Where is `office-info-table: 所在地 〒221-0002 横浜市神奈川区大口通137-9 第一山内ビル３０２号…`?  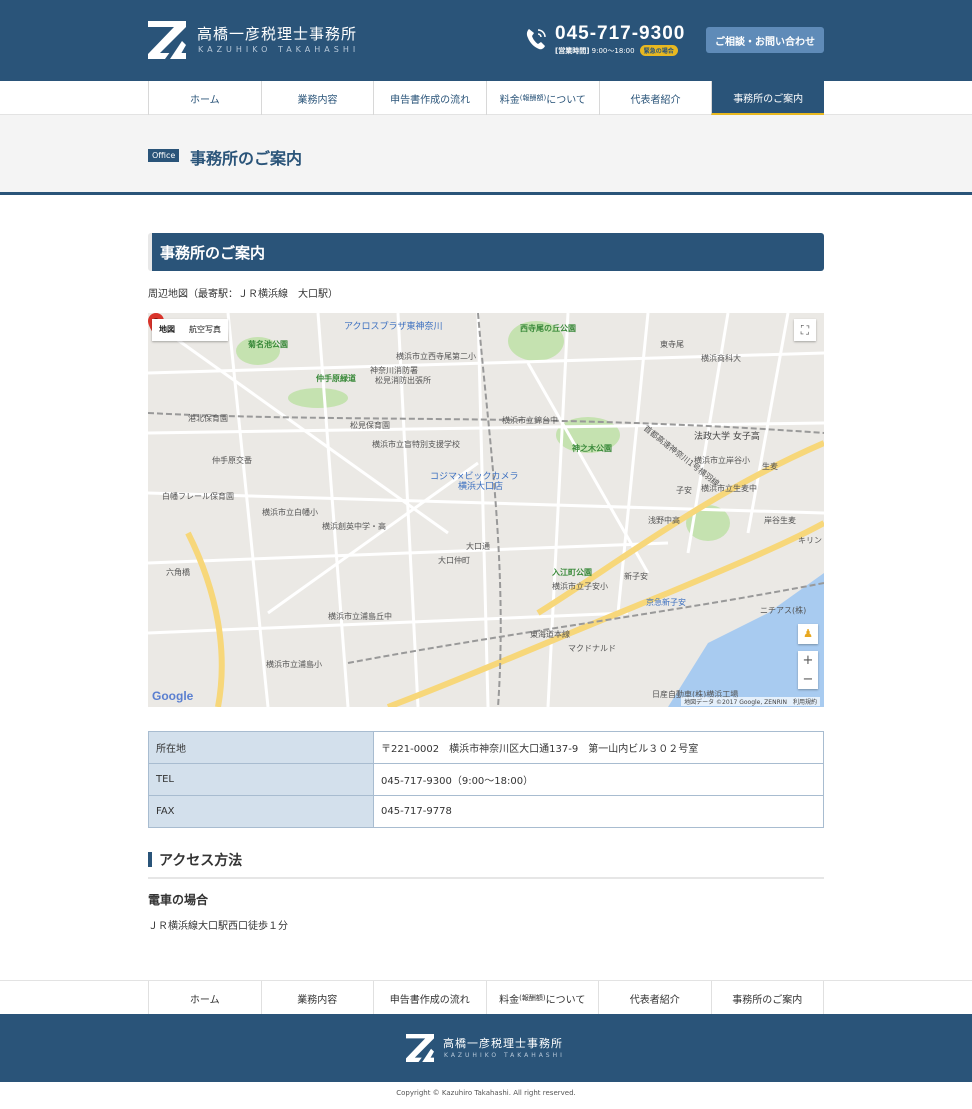 office-info-table: 所在地 〒221-0002 横浜市神奈川区大口通137-9 第一山内ビル３０２号… is located at coordinates (486, 779).